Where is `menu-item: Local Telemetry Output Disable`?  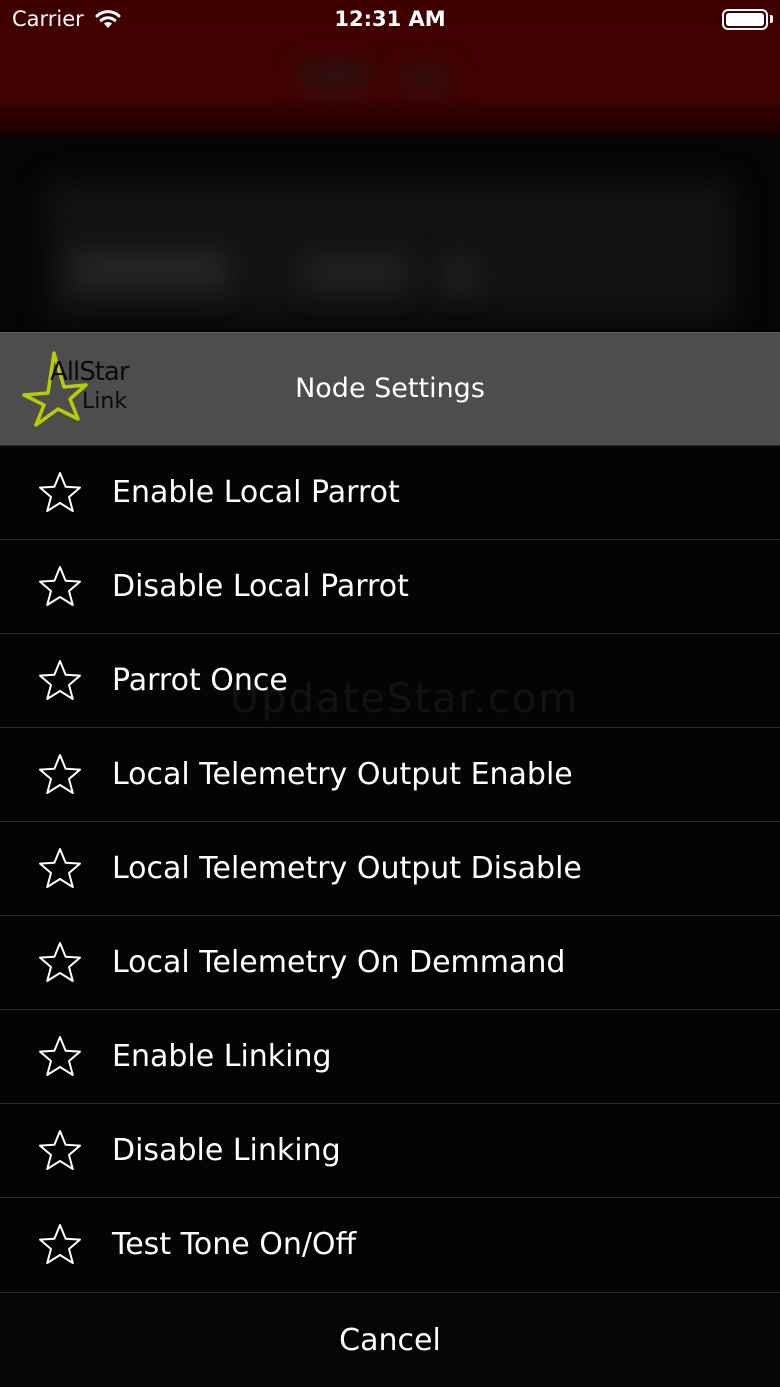
menu-item: Local Telemetry Output Disable is located at coordinates (390, 868).